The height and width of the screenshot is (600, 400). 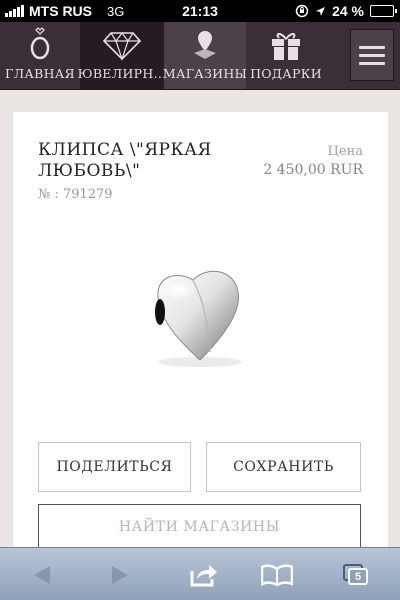 What do you see at coordinates (286, 73) in the screenshot?
I see `nav-item-label: ПОДАРКИ` at bounding box center [286, 73].